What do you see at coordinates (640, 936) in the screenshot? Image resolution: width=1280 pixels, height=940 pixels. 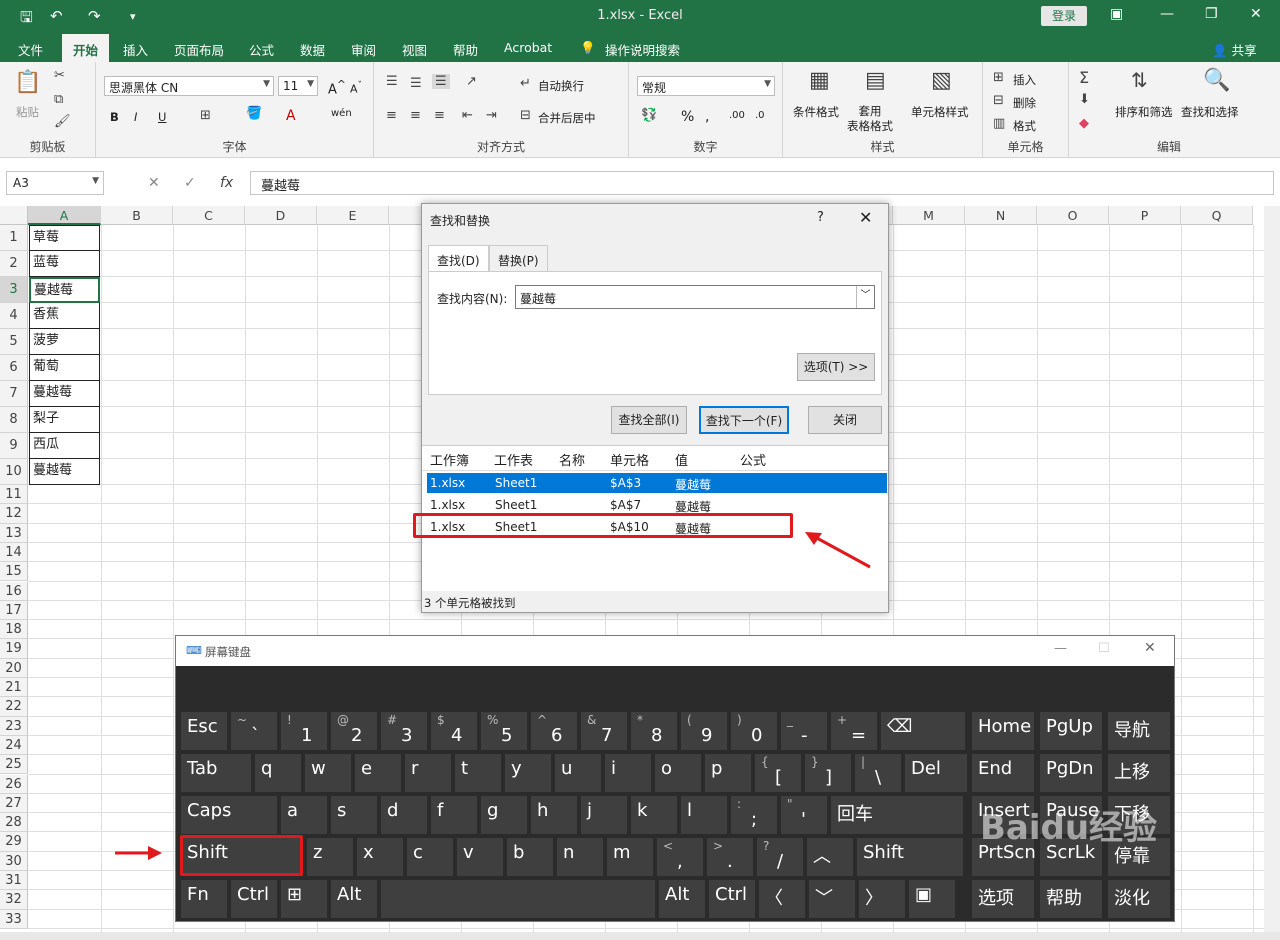 I see `horizontal-scrollbar` at bounding box center [640, 936].